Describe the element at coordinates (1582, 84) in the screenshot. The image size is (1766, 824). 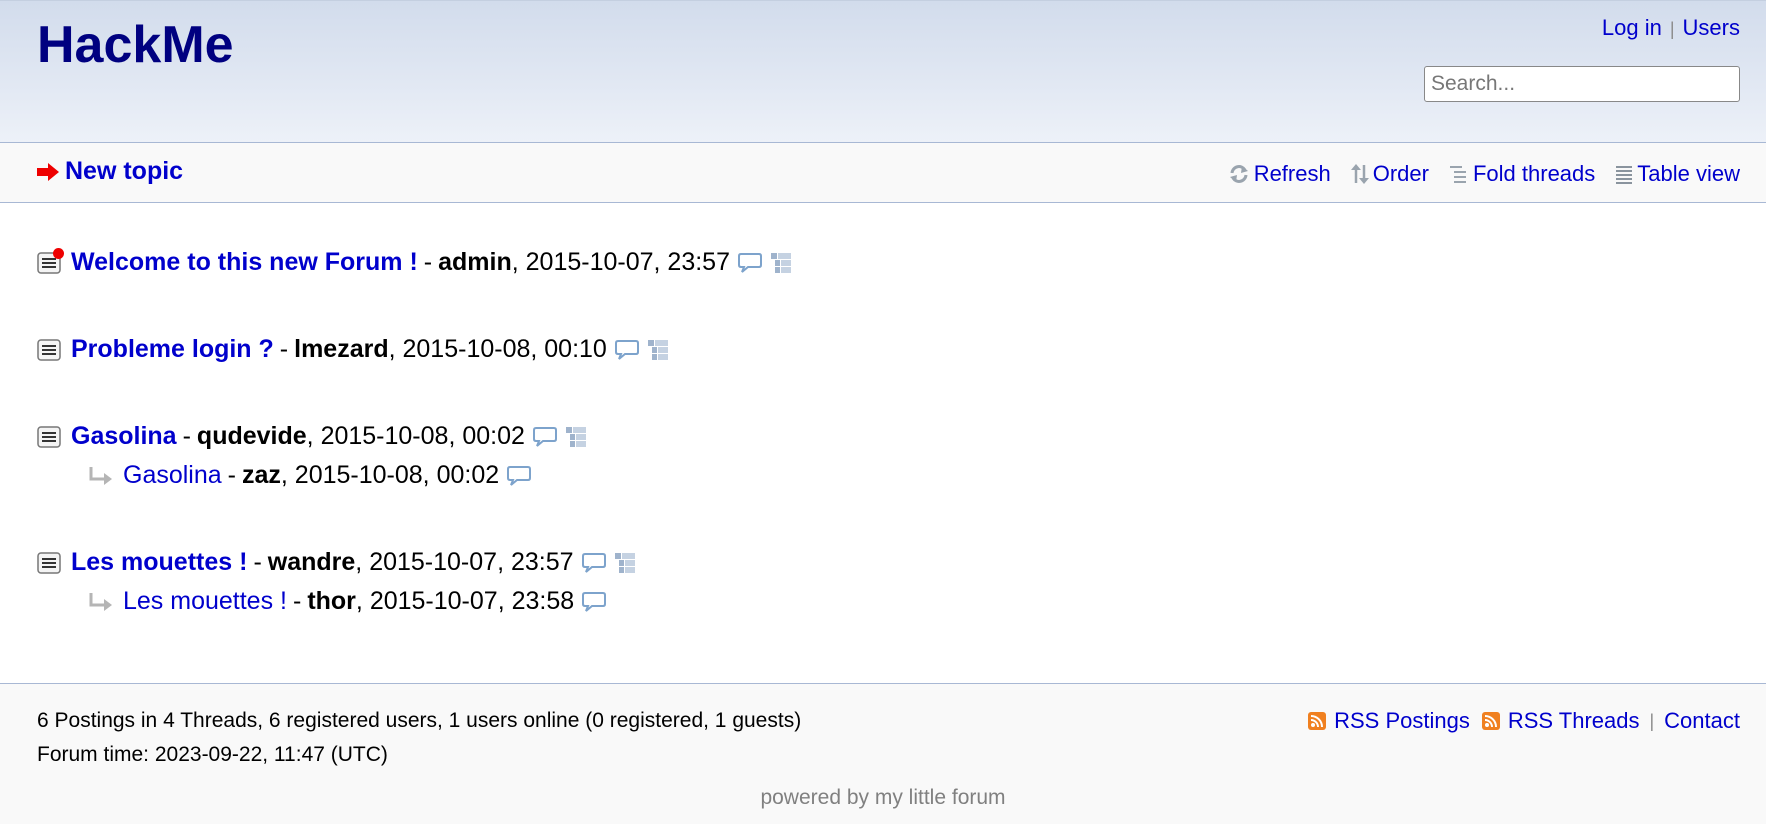
I see `search-input` at that location.